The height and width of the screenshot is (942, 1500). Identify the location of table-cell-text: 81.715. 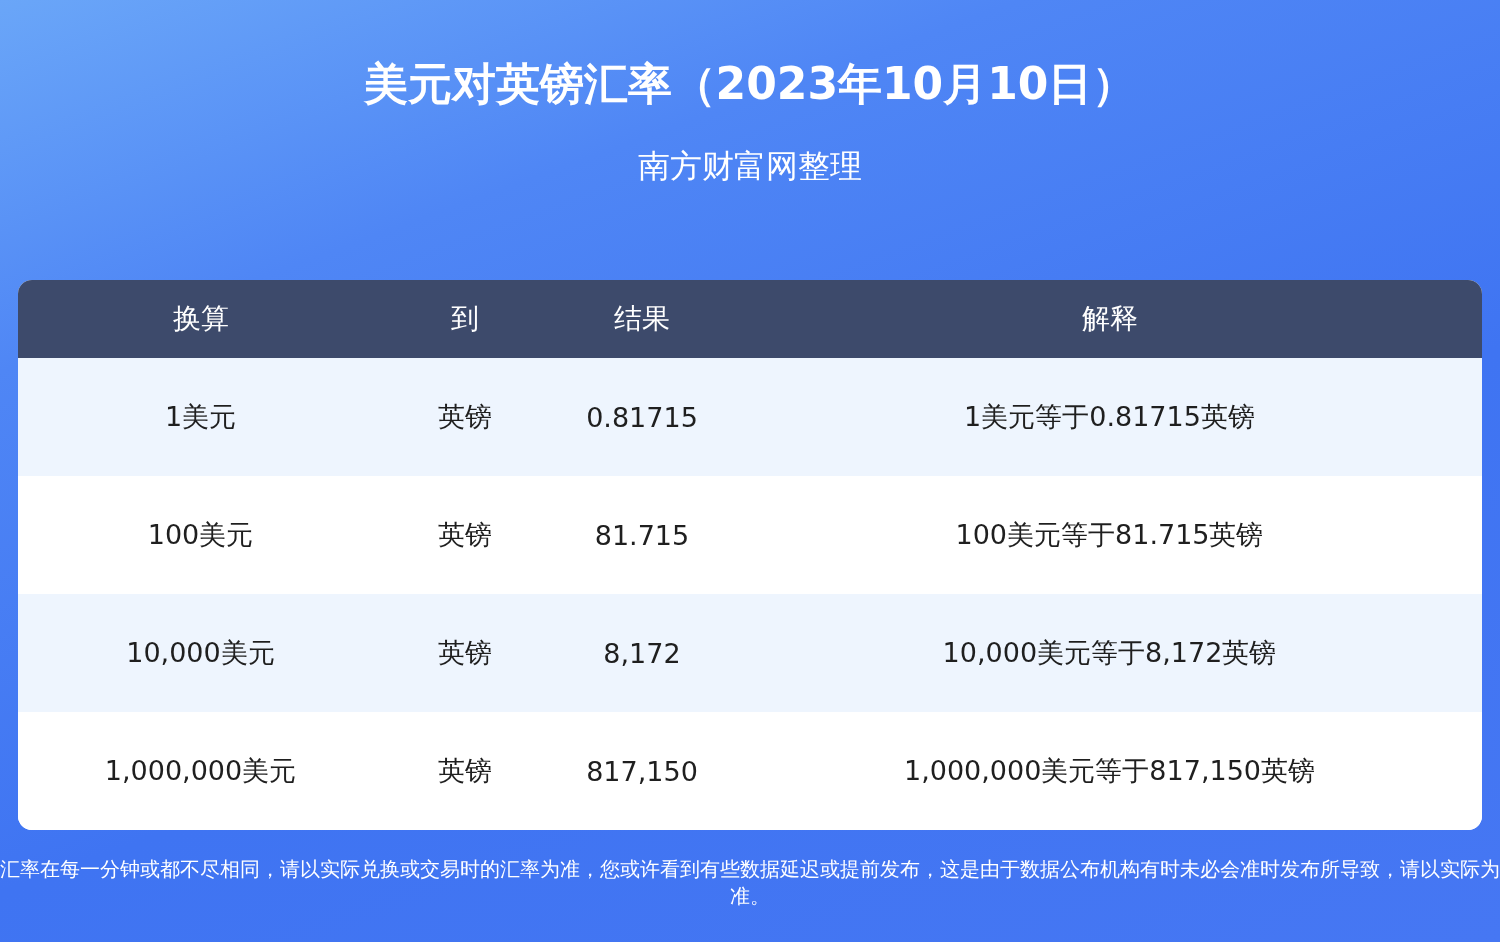
(642, 535).